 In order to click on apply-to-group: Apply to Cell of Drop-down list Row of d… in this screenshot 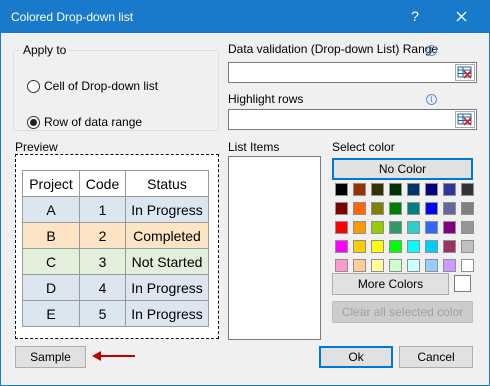, I will do `click(116, 87)`.